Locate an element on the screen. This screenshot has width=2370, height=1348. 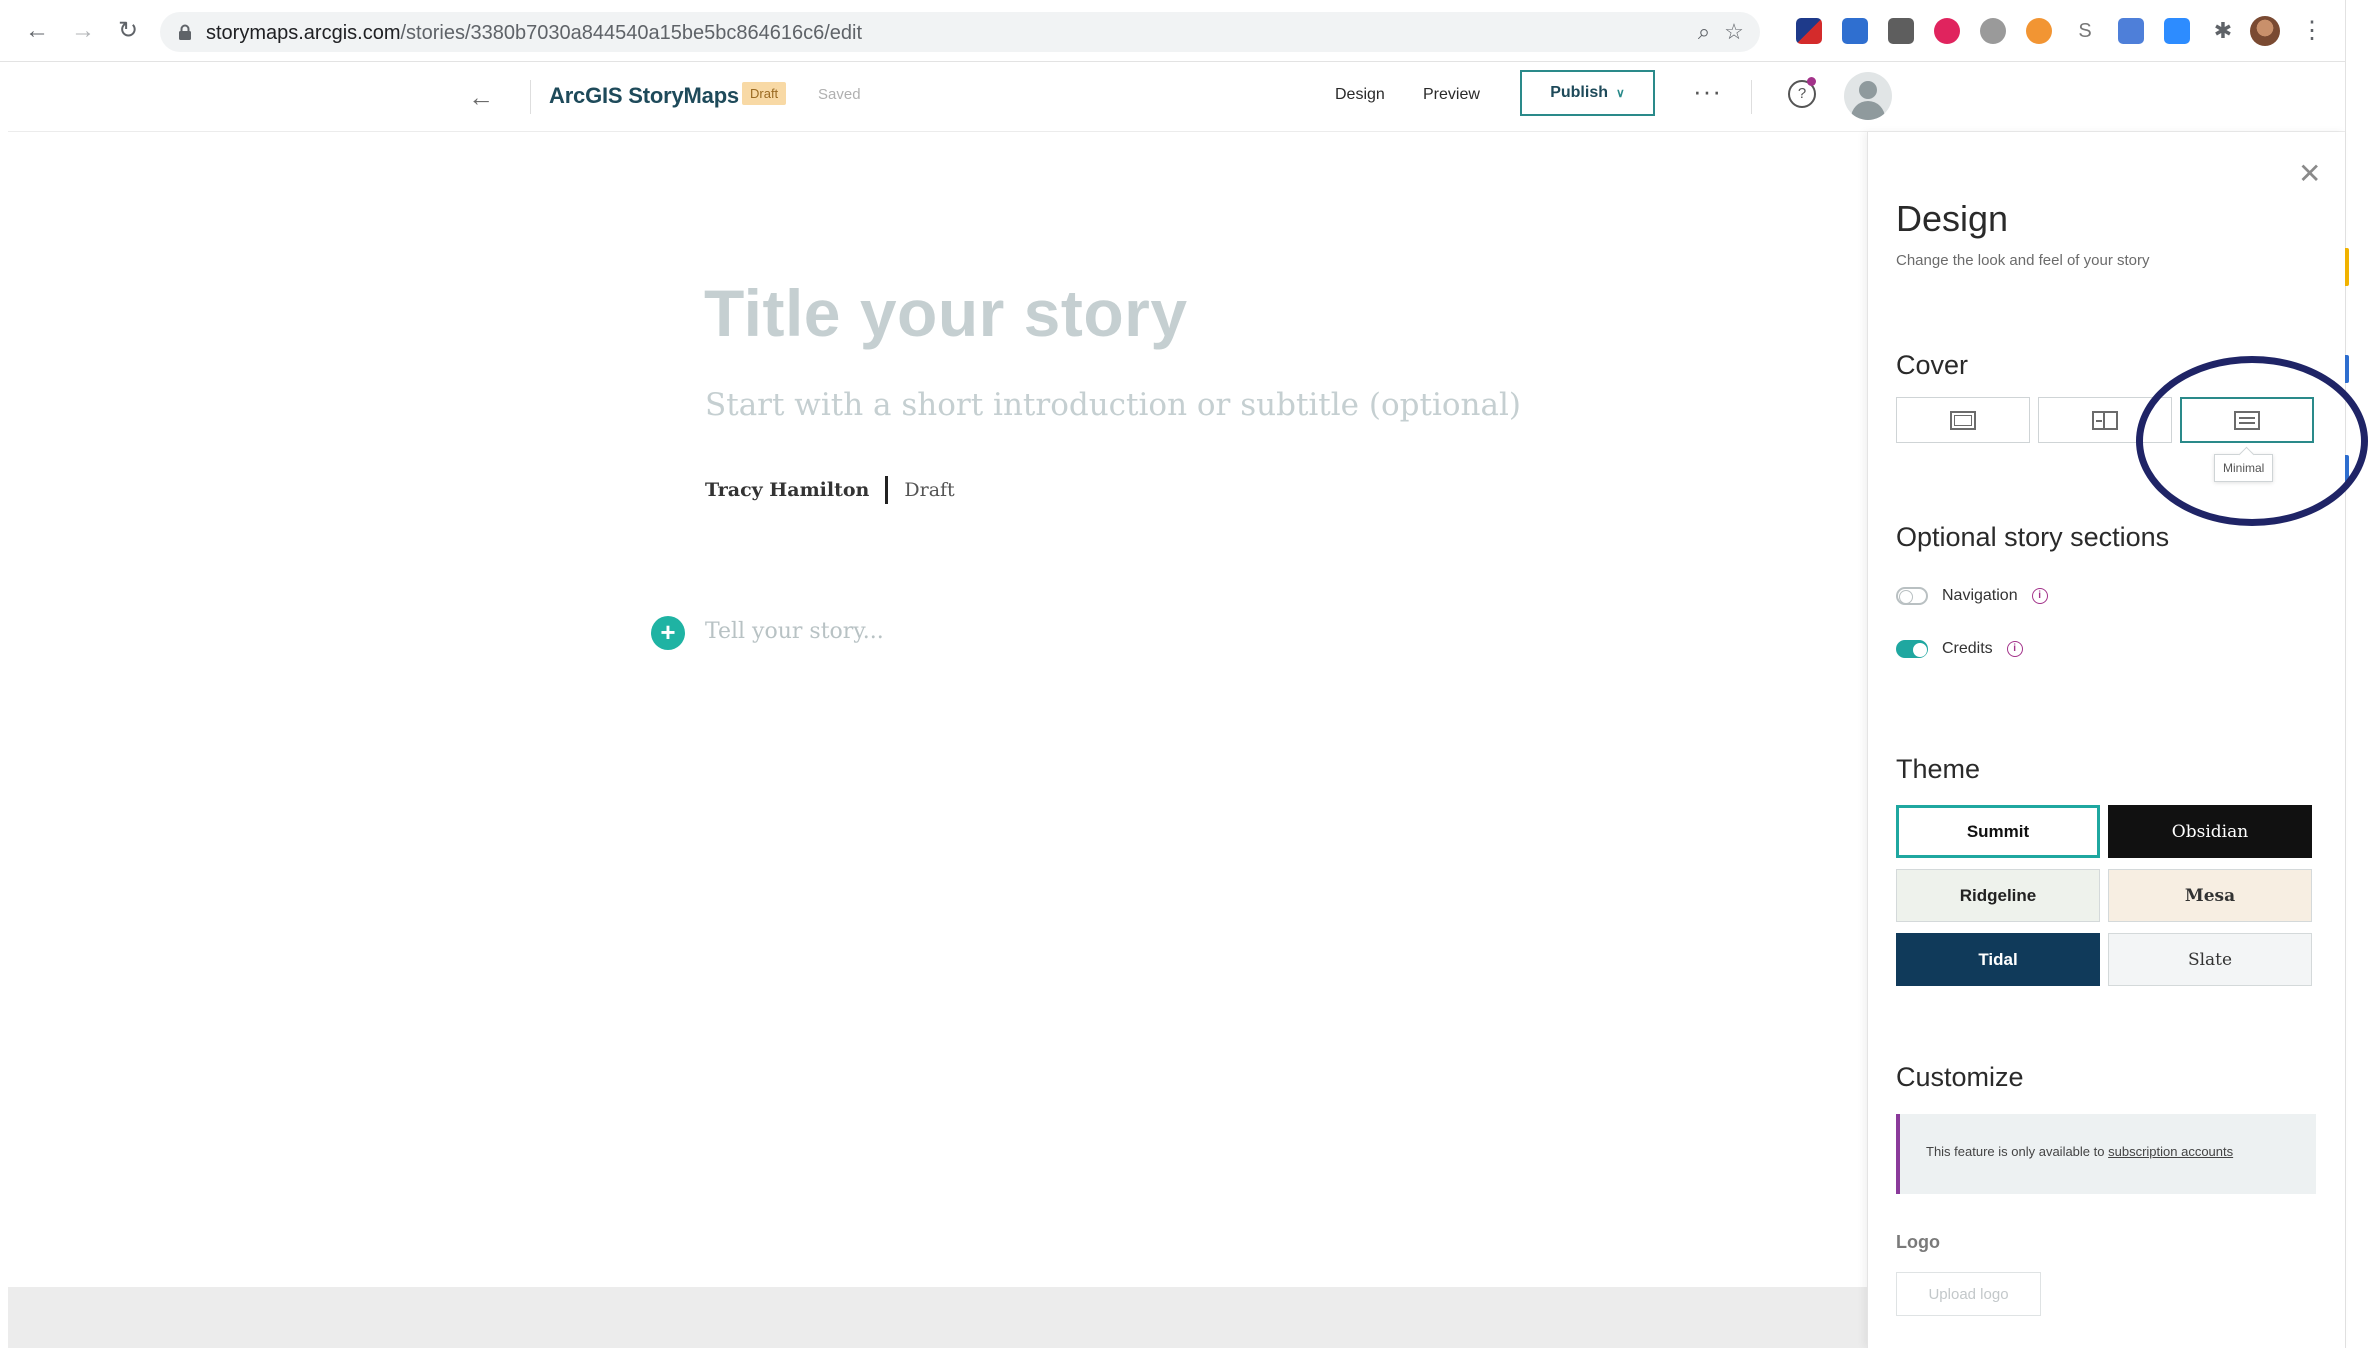
back-arrow-icon: ← is located at coordinates (481, 97).